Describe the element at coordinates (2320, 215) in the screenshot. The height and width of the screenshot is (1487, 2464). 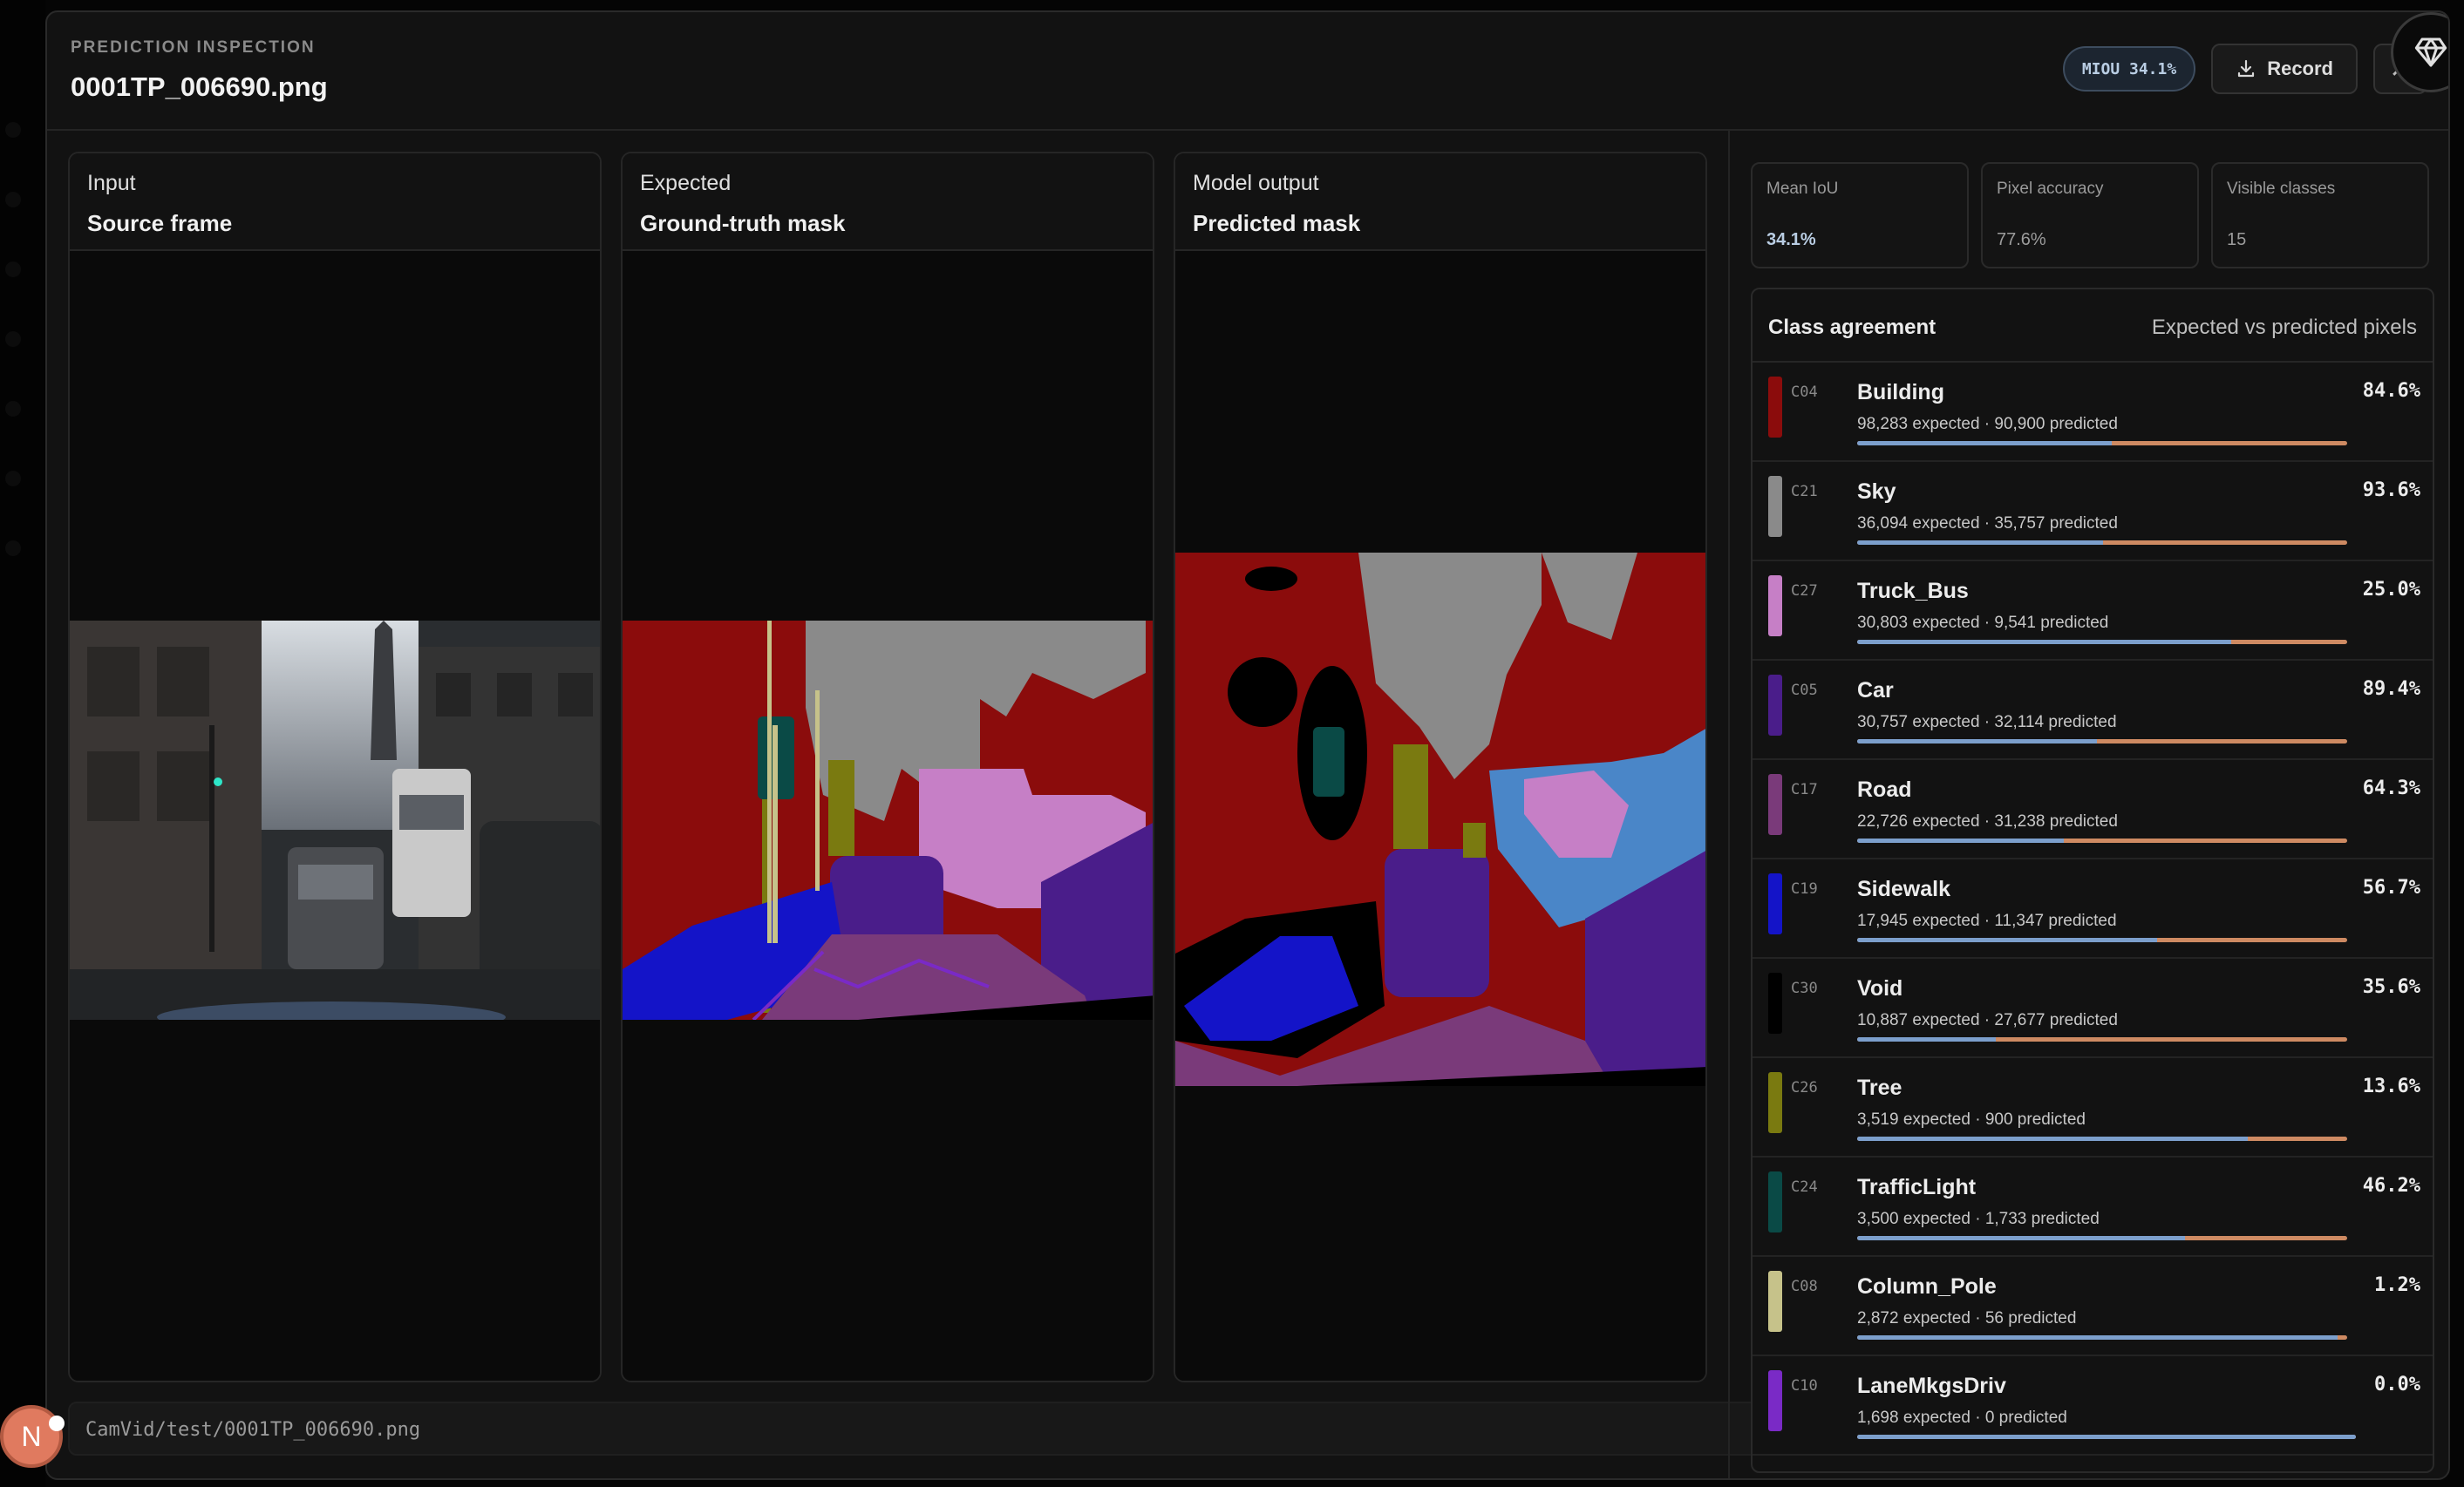
I see `stat-visible-classes: Visible classes 15` at that location.